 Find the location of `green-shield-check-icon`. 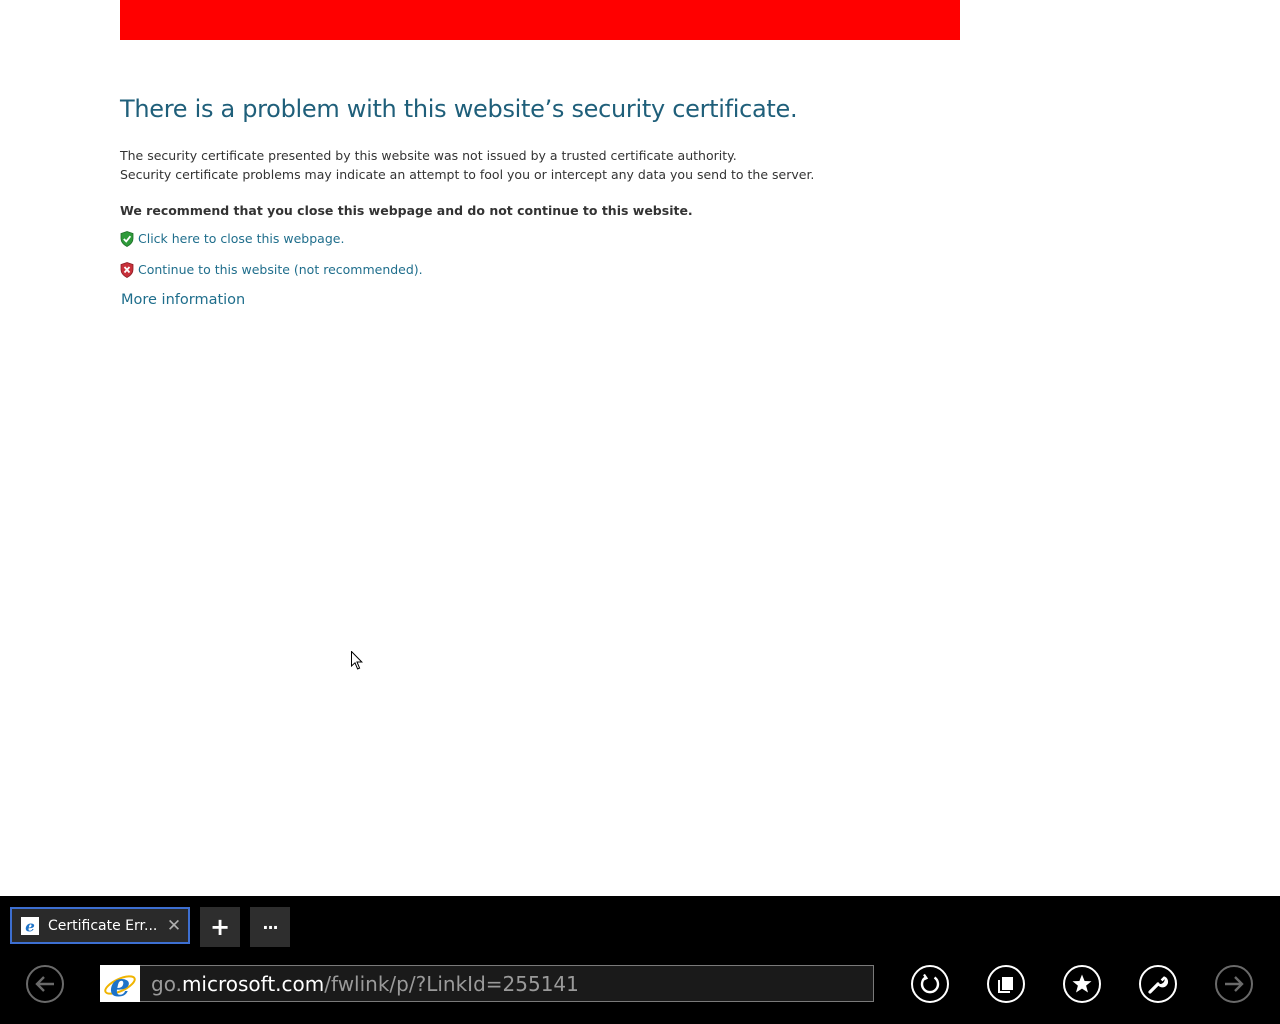

green-shield-check-icon is located at coordinates (127, 238).